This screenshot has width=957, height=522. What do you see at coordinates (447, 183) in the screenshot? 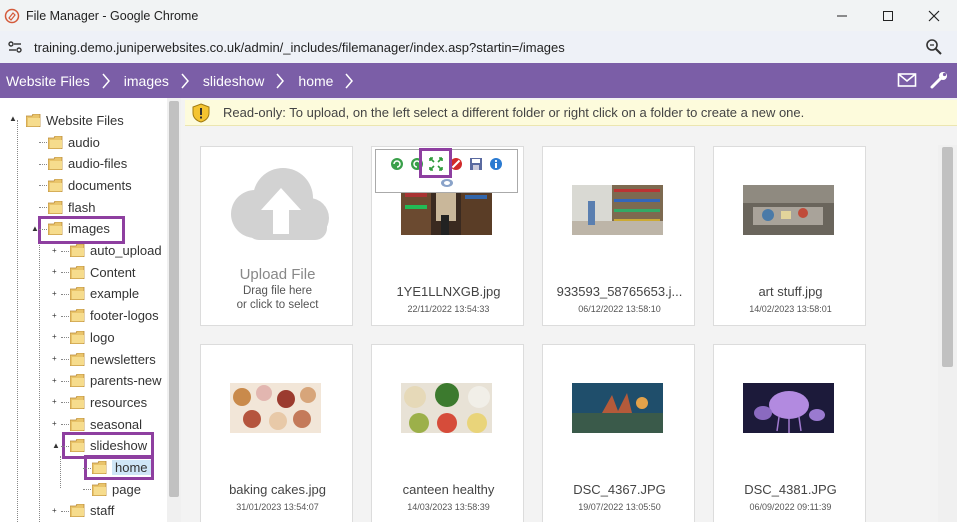
I see `link-icon` at bounding box center [447, 183].